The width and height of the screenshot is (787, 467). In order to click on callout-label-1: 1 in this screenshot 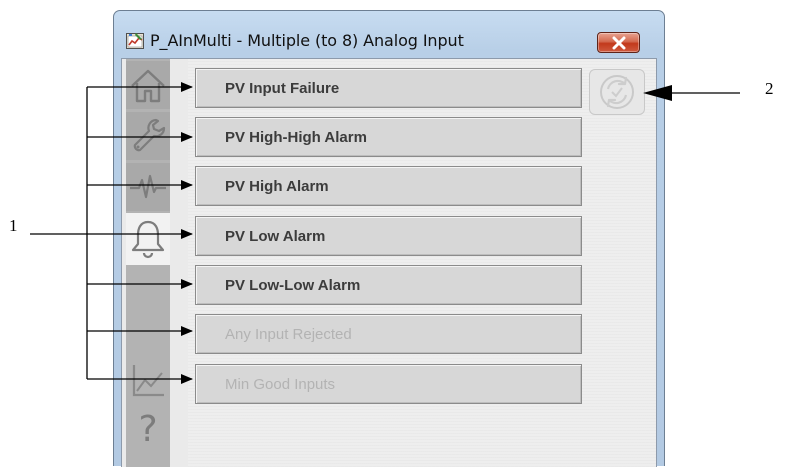, I will do `click(13, 225)`.